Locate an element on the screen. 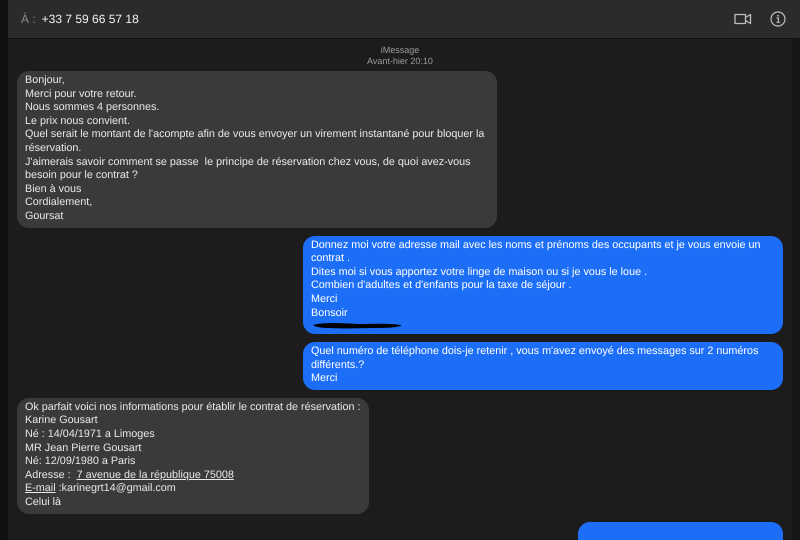 This screenshot has height=540, width=800. recipient-number: +33 7 59 66 57 18 is located at coordinates (385, 19).